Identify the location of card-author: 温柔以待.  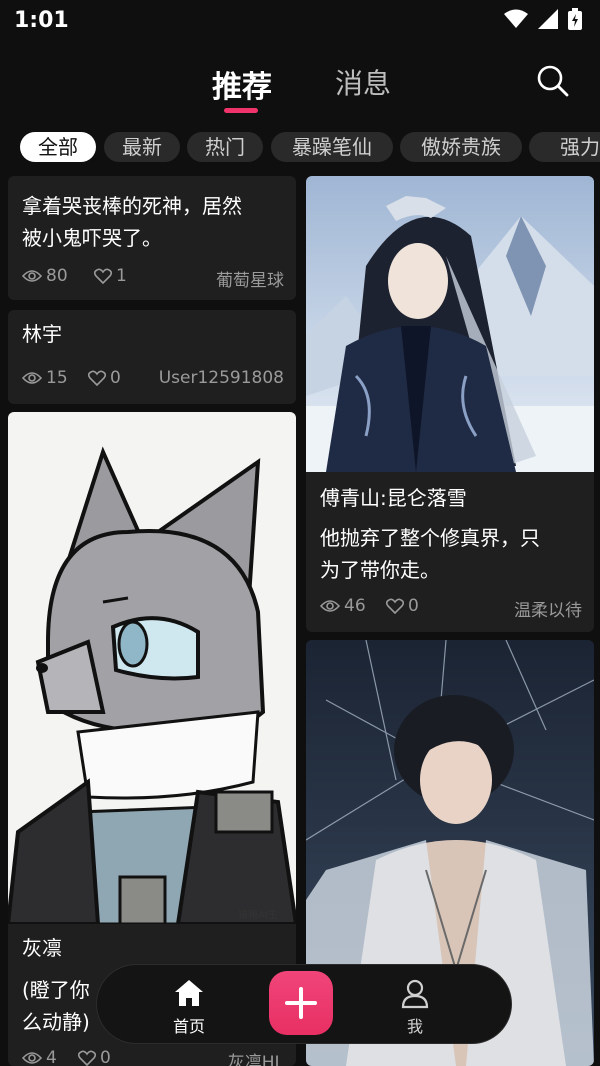
(548, 611).